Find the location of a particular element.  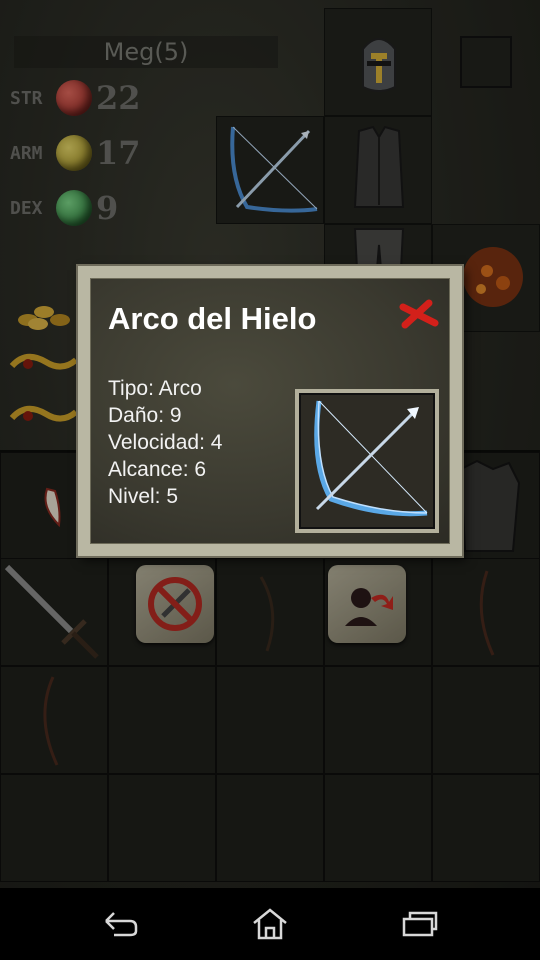

item-damage: Daño: 9 is located at coordinates (145, 415).